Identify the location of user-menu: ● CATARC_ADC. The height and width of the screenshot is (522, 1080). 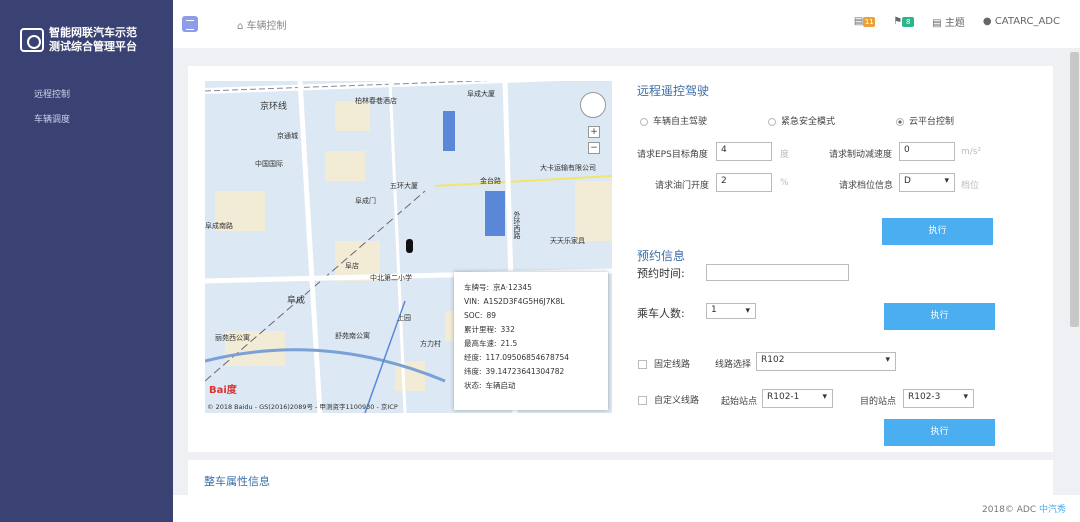
(1021, 21).